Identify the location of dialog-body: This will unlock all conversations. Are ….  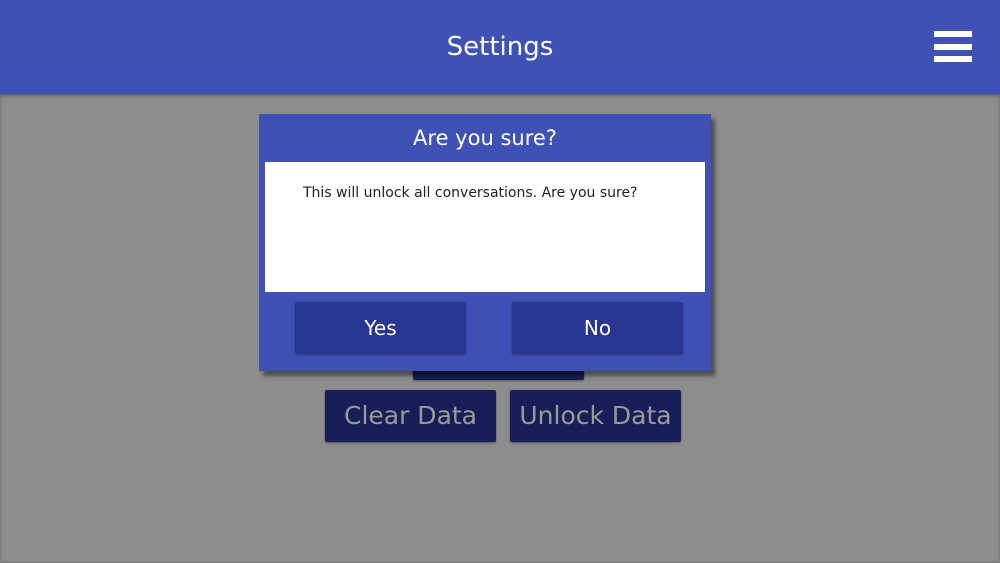
(485, 227).